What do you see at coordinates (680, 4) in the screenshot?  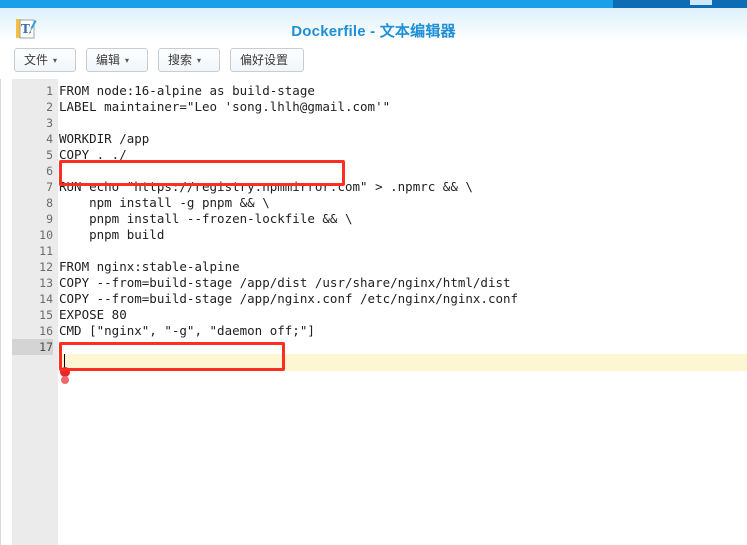 I see `titlebar-accent-bar-dark` at bounding box center [680, 4].